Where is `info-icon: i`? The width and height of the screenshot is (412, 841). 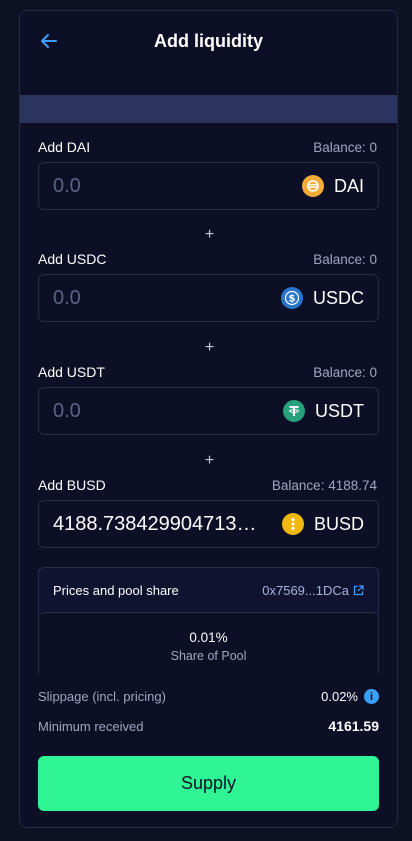
info-icon: i is located at coordinates (371, 696).